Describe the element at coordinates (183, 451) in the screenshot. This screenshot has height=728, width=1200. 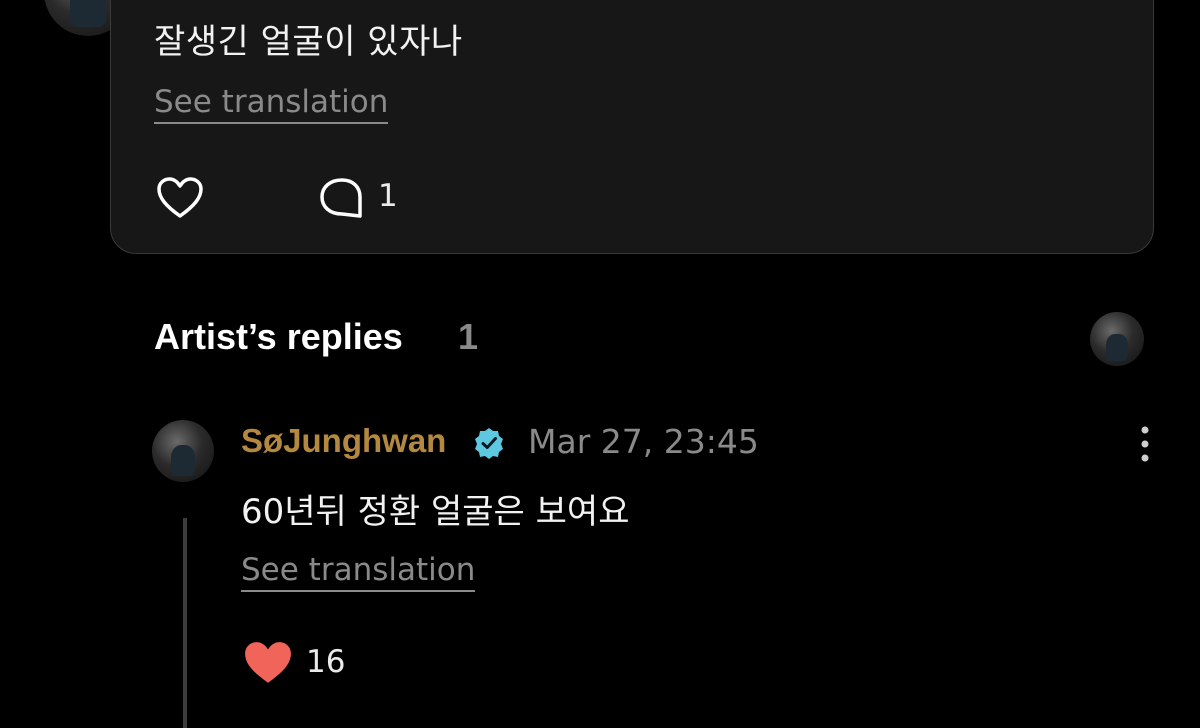
I see `reply-author-avatar` at that location.